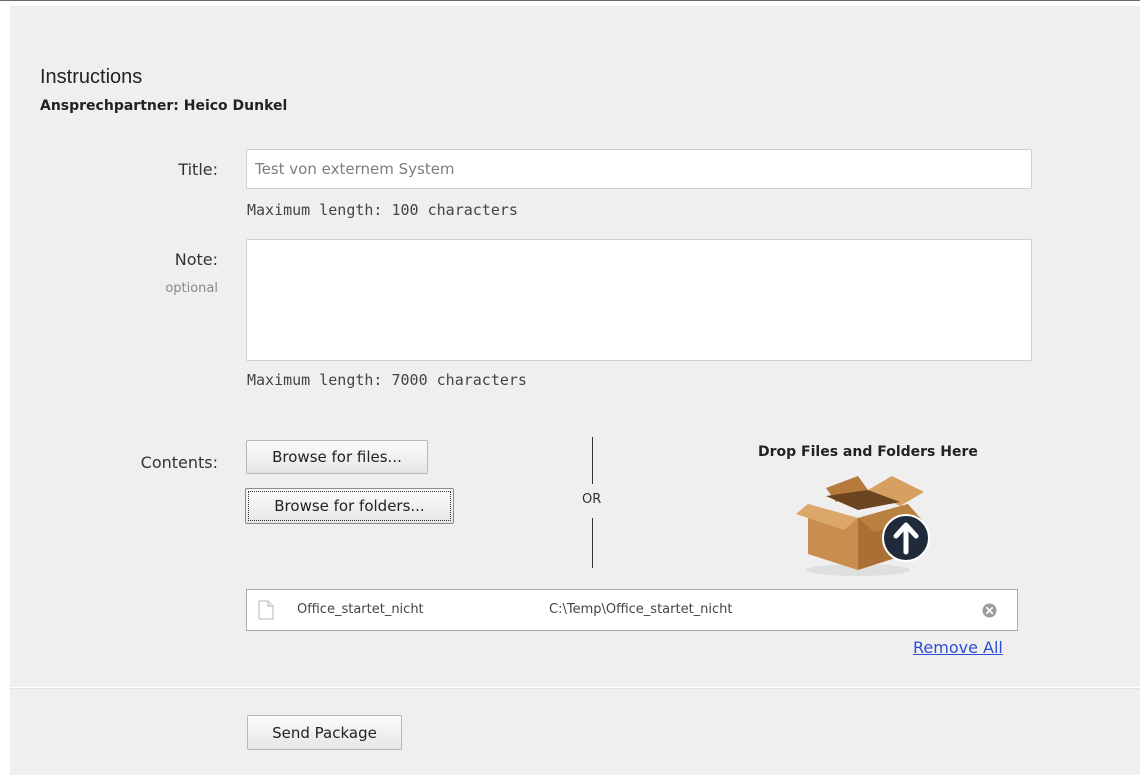 The image size is (1140, 775). I want to click on note-textarea, so click(639, 300).